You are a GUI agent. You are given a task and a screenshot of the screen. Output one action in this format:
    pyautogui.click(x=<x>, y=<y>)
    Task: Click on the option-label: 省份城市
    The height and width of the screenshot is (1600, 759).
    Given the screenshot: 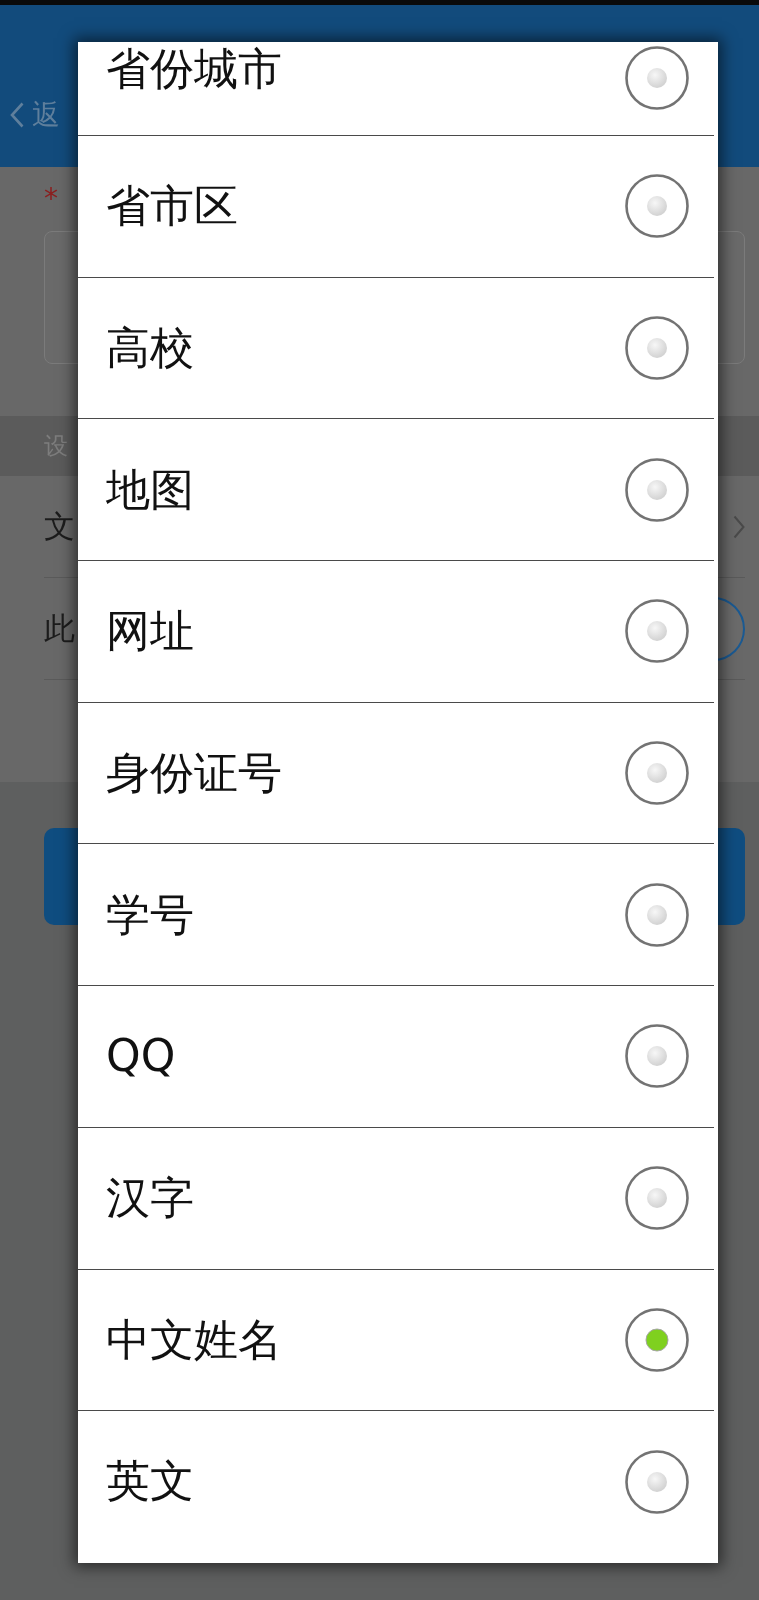 What is the action you would take?
    pyautogui.click(x=194, y=69)
    